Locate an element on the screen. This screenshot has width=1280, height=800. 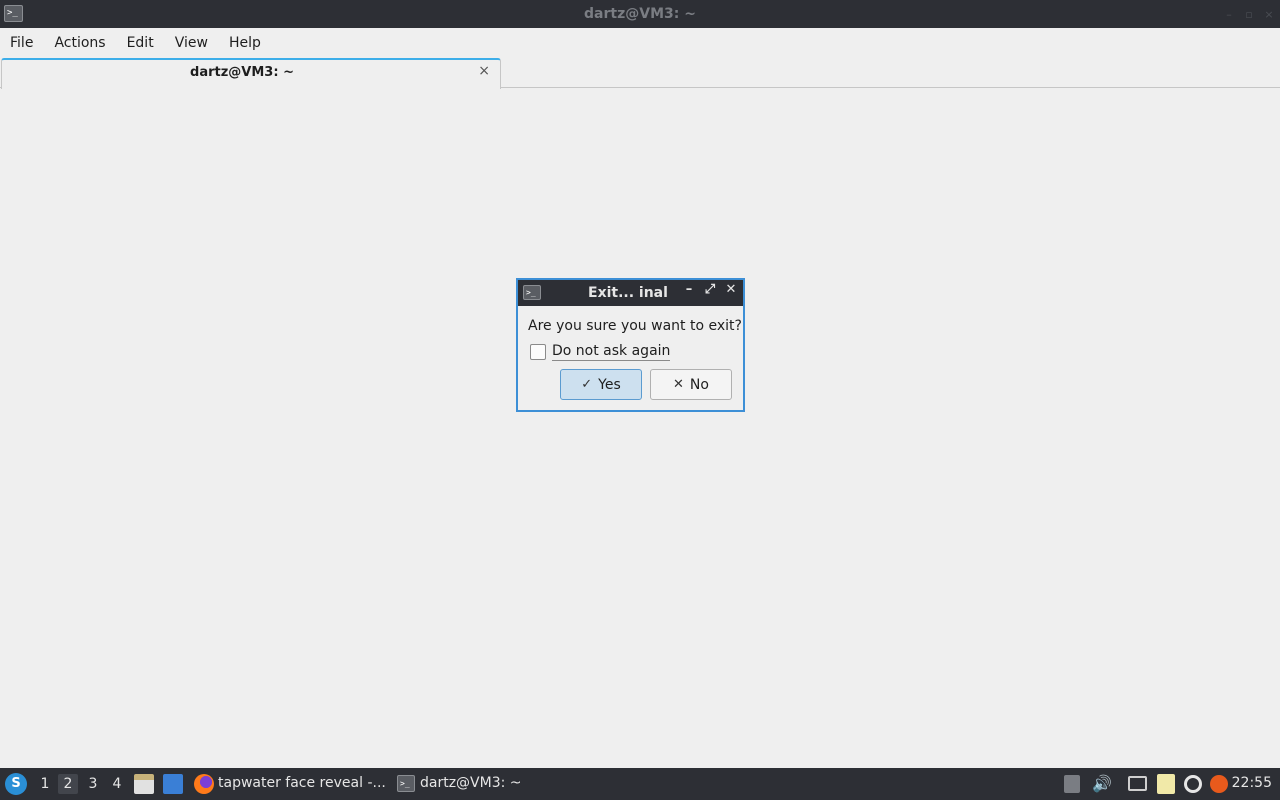
firefox-icon is located at coordinates (204, 784).